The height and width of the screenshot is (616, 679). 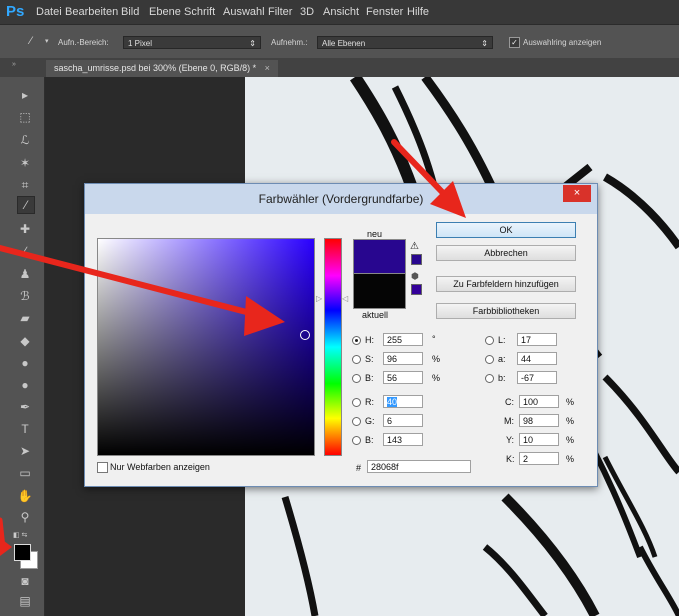 I want to click on arrowhead-swatch, so click(x=6, y=547).